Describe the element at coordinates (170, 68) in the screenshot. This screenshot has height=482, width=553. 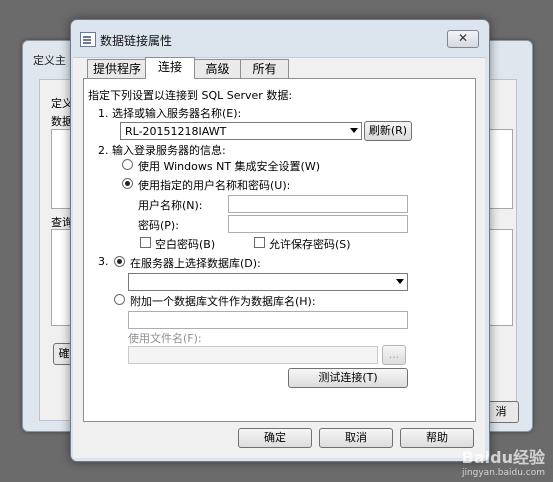
I see `tab-connection: 连接` at that location.